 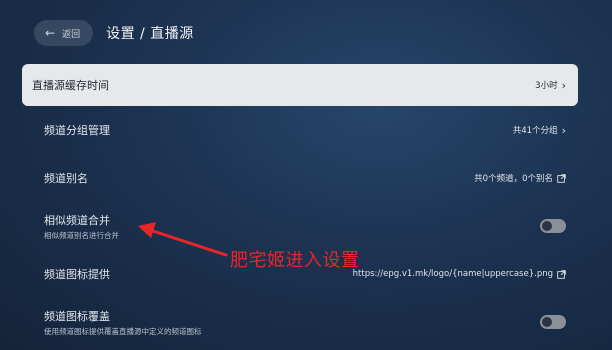 What do you see at coordinates (300, 322) in the screenshot?
I see `setting-logo-override: 频道图标覆盖 使用频道图标提供覆盖直播源中定义的频道图标` at bounding box center [300, 322].